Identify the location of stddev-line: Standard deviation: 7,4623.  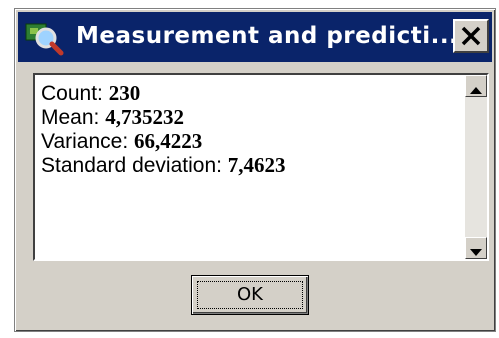
(246, 165).